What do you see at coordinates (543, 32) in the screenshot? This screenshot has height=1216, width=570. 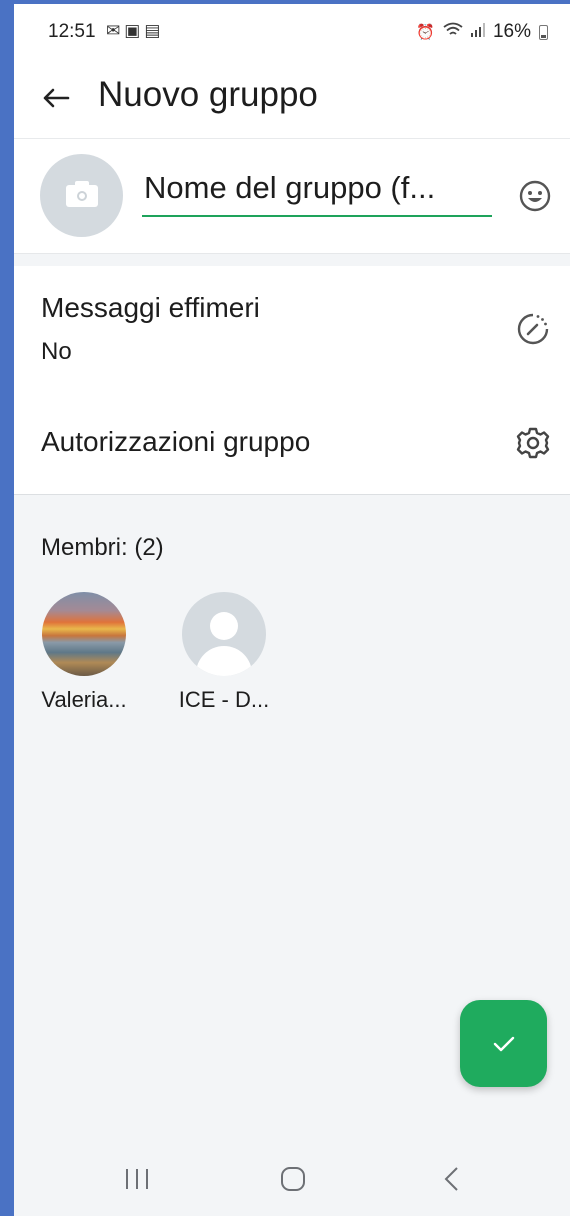 I see `battery-icon` at bounding box center [543, 32].